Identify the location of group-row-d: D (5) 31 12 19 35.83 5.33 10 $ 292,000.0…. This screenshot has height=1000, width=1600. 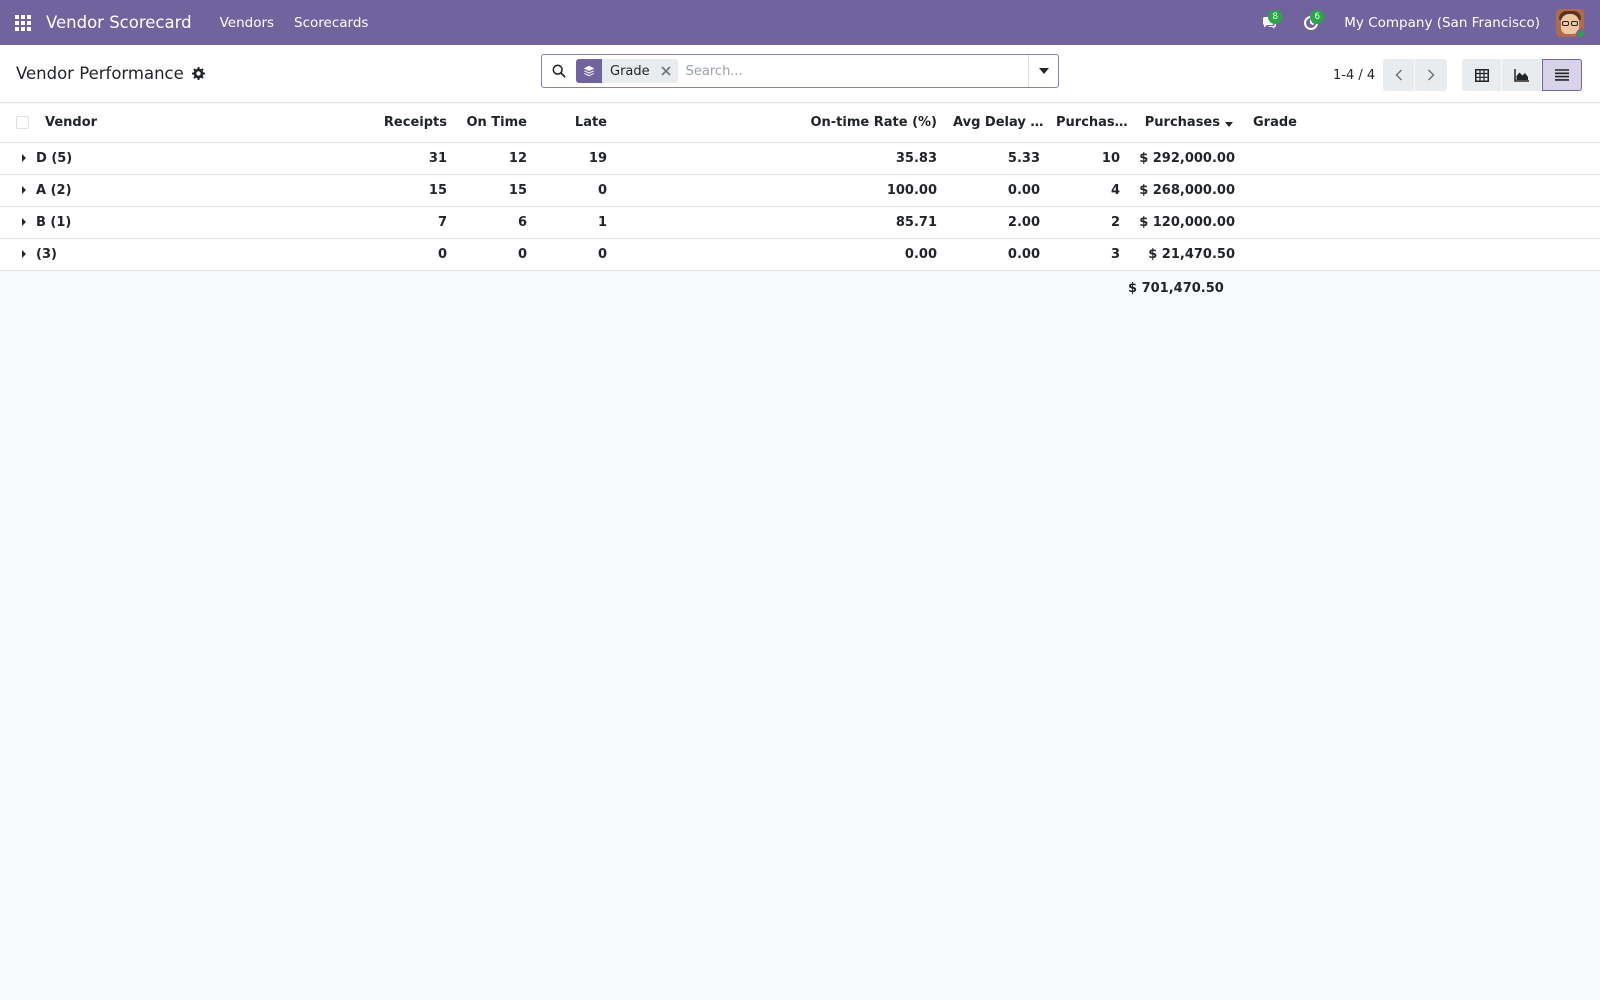
(800, 158).